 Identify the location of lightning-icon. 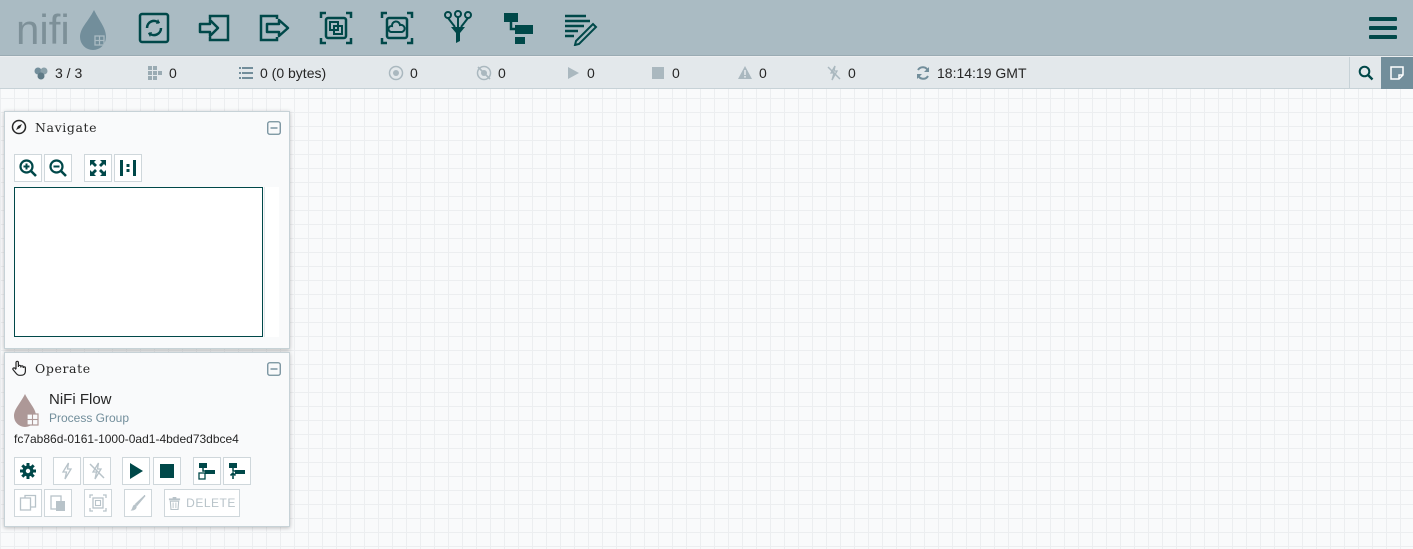
(67, 471).